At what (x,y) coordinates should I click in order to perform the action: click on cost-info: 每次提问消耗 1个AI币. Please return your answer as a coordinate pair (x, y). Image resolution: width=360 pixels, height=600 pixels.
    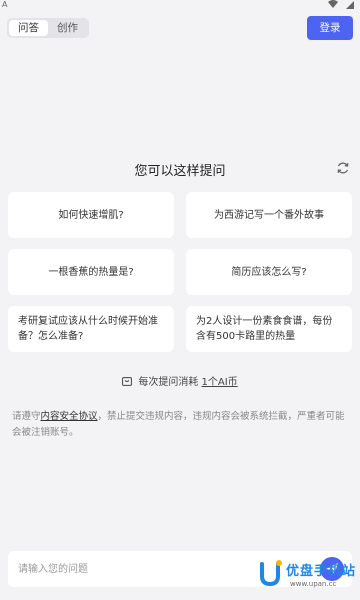
    Looking at the image, I should click on (180, 380).